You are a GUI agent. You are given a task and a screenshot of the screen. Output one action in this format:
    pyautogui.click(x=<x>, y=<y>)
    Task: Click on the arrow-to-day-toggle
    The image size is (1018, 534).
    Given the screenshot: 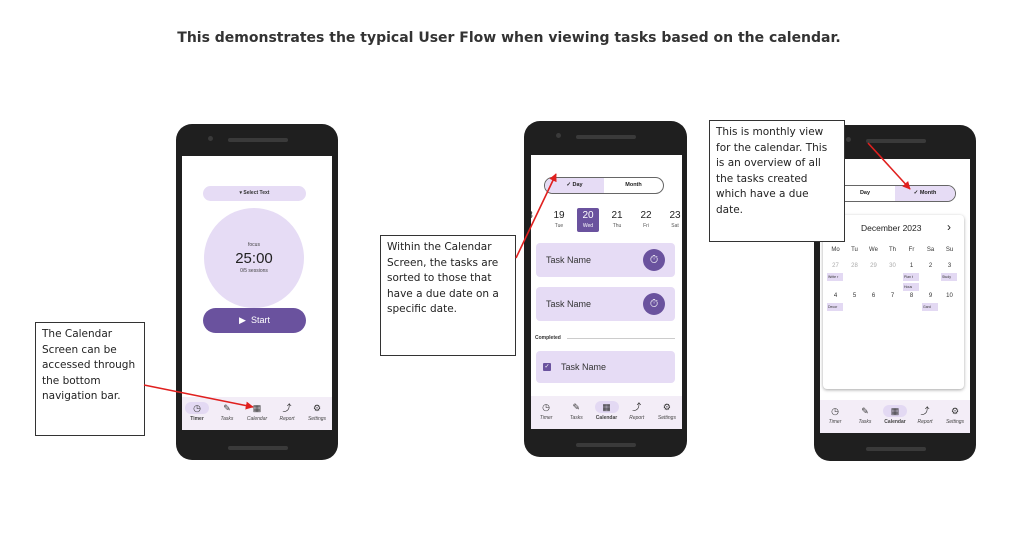 What is the action you would take?
    pyautogui.click(x=536, y=216)
    